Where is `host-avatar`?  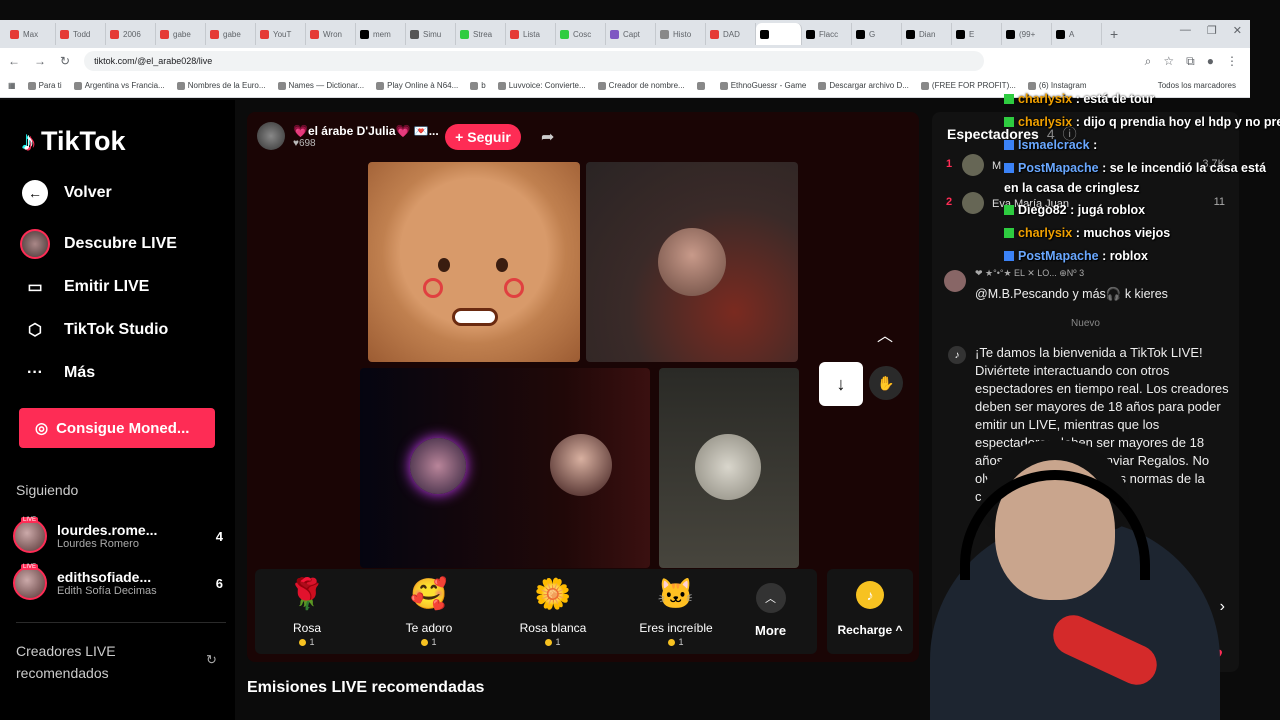
host-avatar is located at coordinates (271, 136).